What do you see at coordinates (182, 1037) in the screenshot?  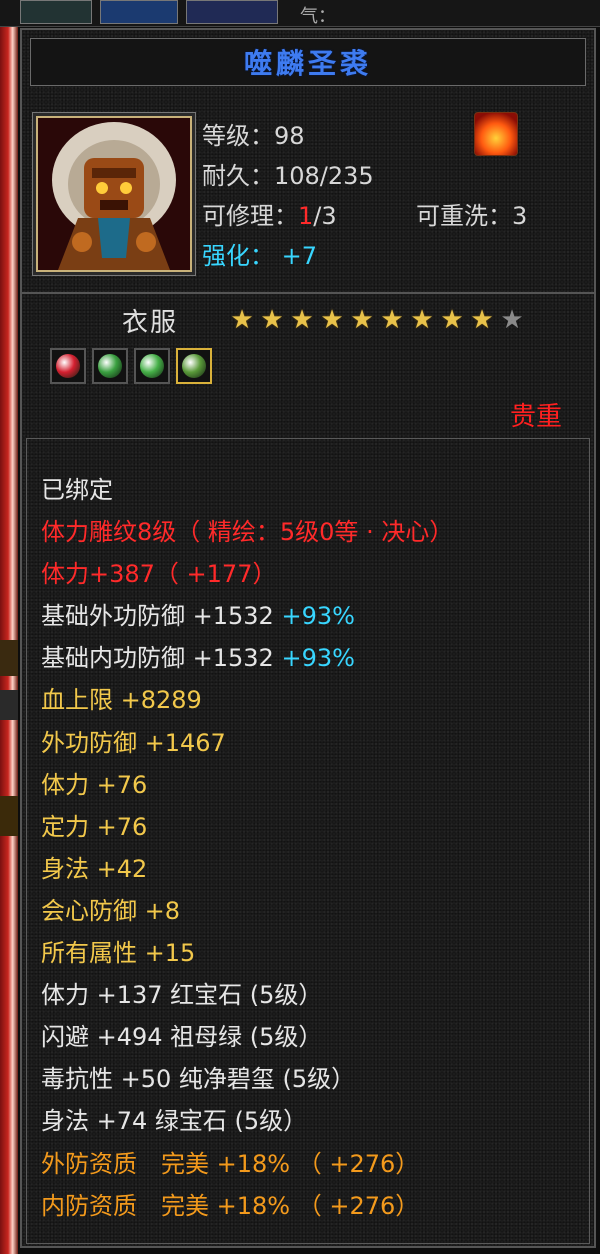 I see `gem-attr: 闪避 +494 祖母绿 (5级）` at bounding box center [182, 1037].